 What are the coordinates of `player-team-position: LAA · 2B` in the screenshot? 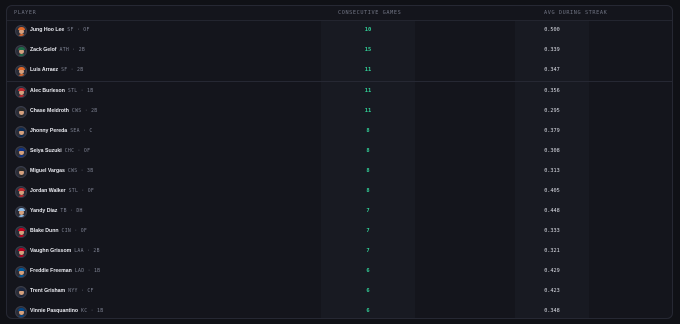 It's located at (87, 251).